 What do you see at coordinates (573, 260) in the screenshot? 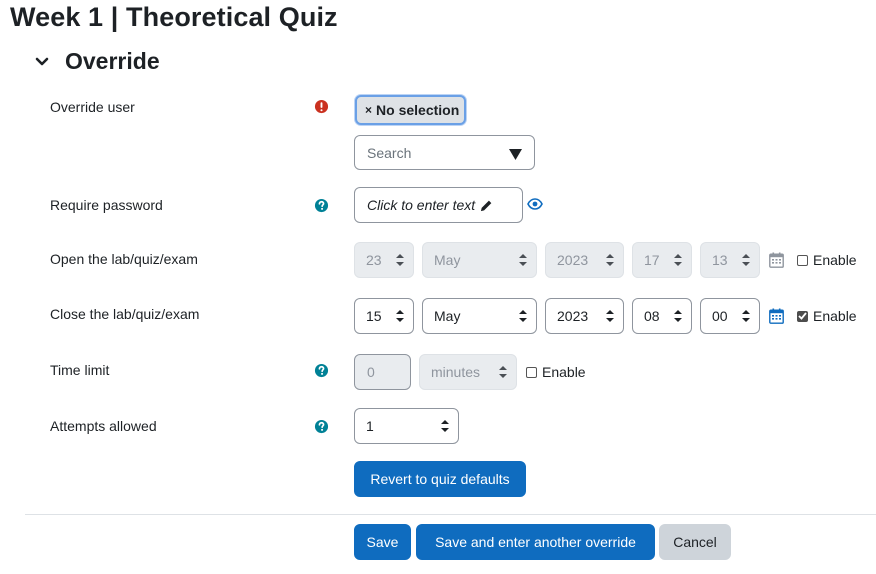
I see `open-year-value: 2023` at bounding box center [573, 260].